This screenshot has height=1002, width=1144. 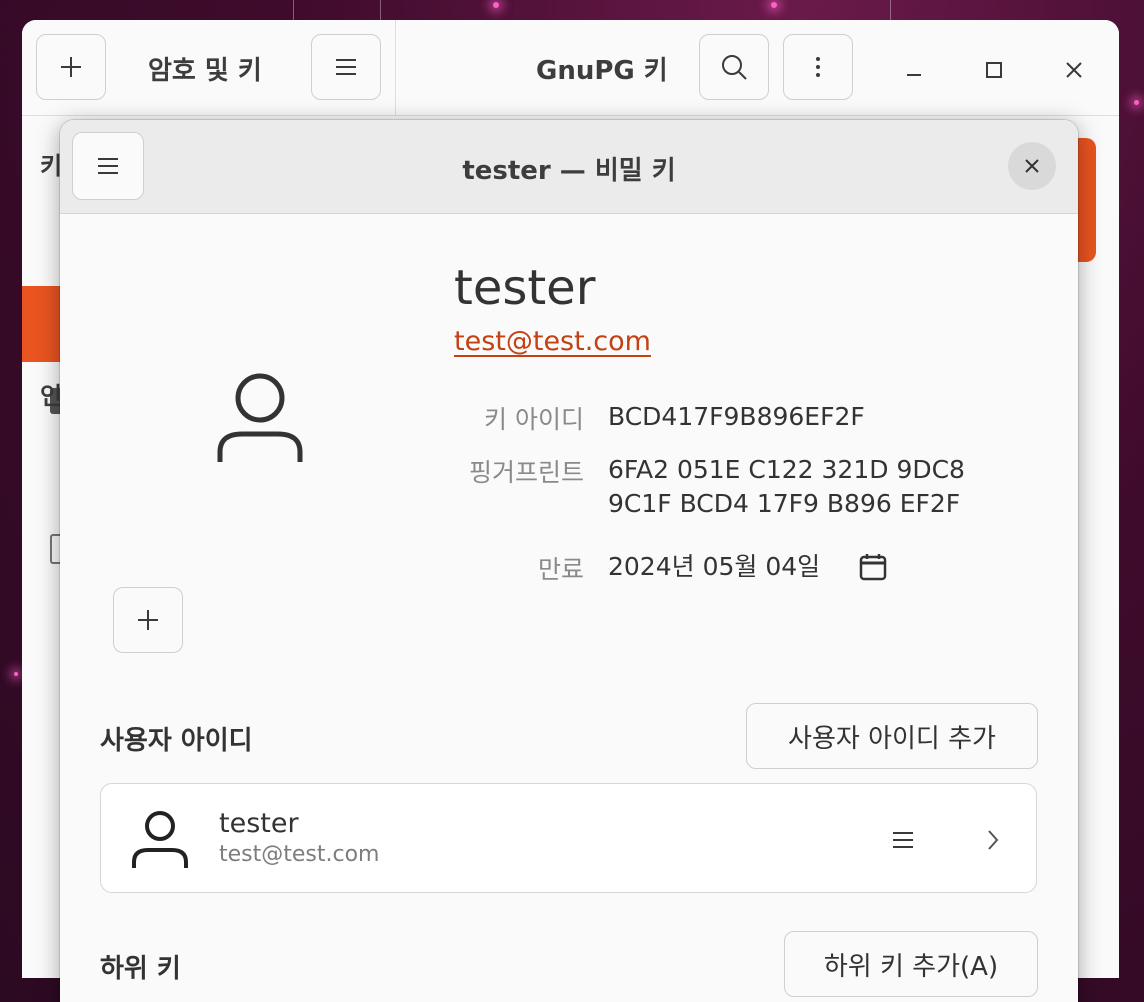 I want to click on search-icon, so click(x=734, y=67).